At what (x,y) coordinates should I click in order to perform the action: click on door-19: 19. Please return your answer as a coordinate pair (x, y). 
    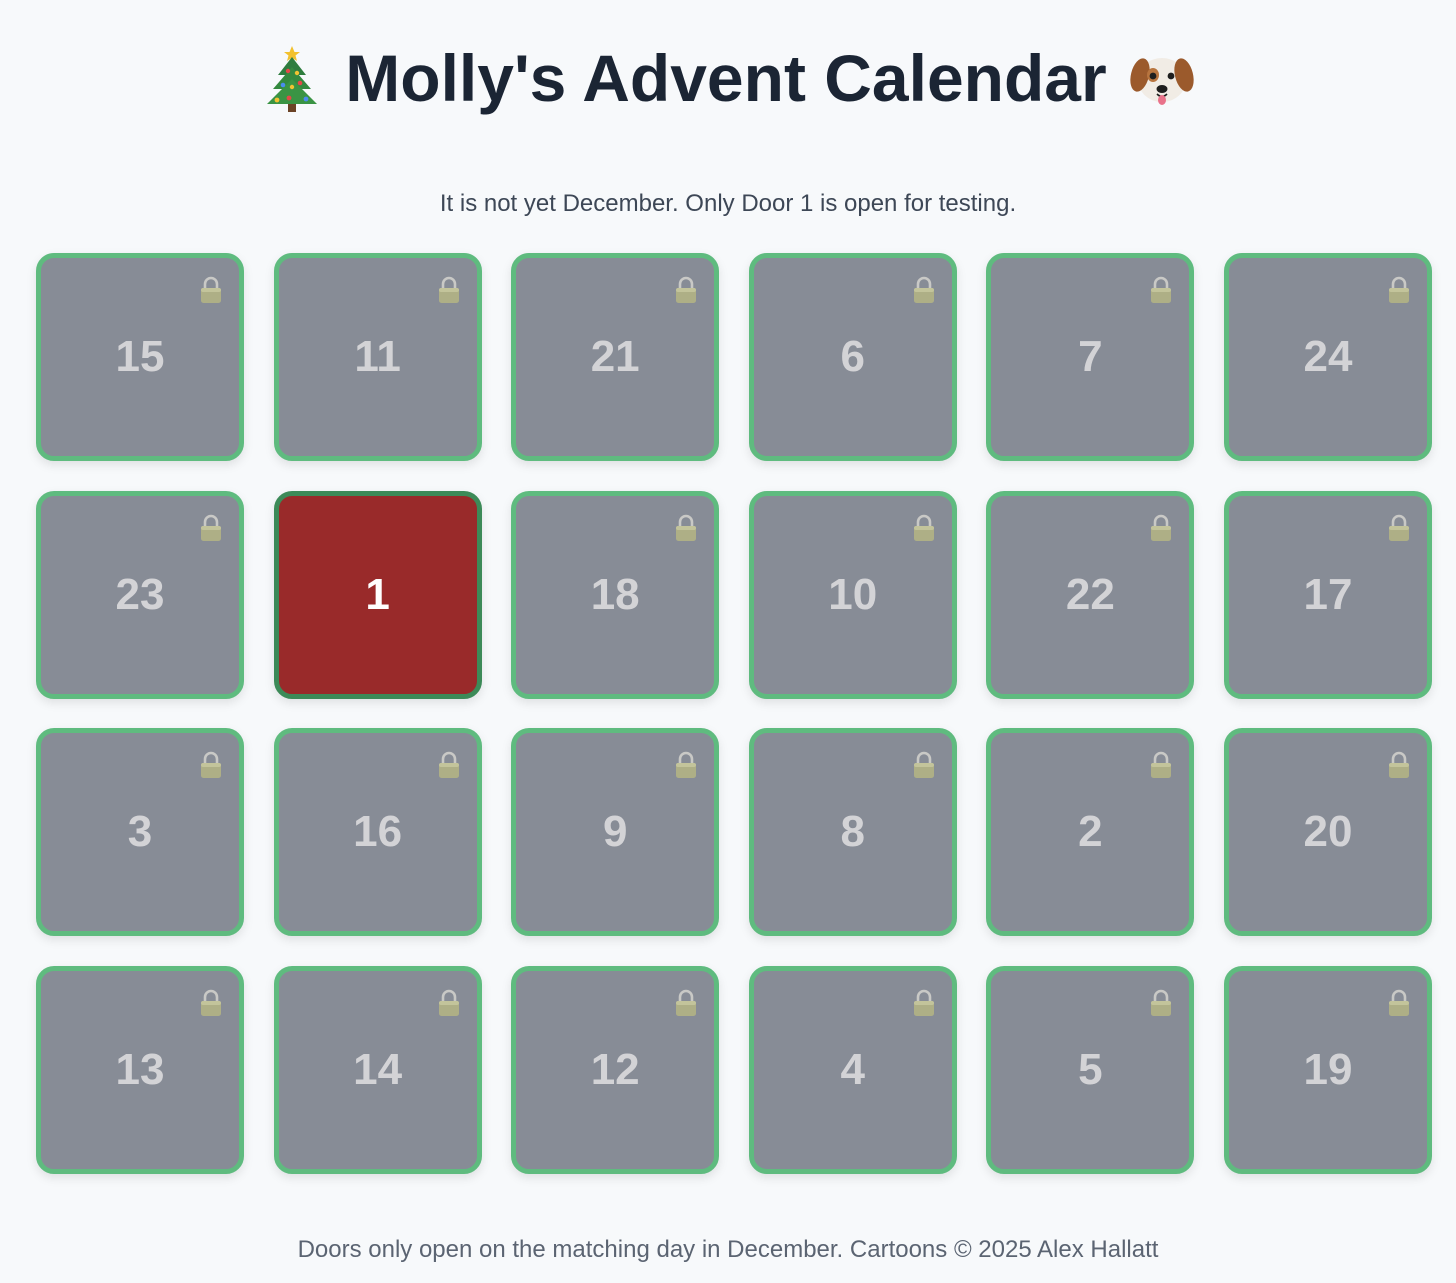
    Looking at the image, I should click on (1327, 1069).